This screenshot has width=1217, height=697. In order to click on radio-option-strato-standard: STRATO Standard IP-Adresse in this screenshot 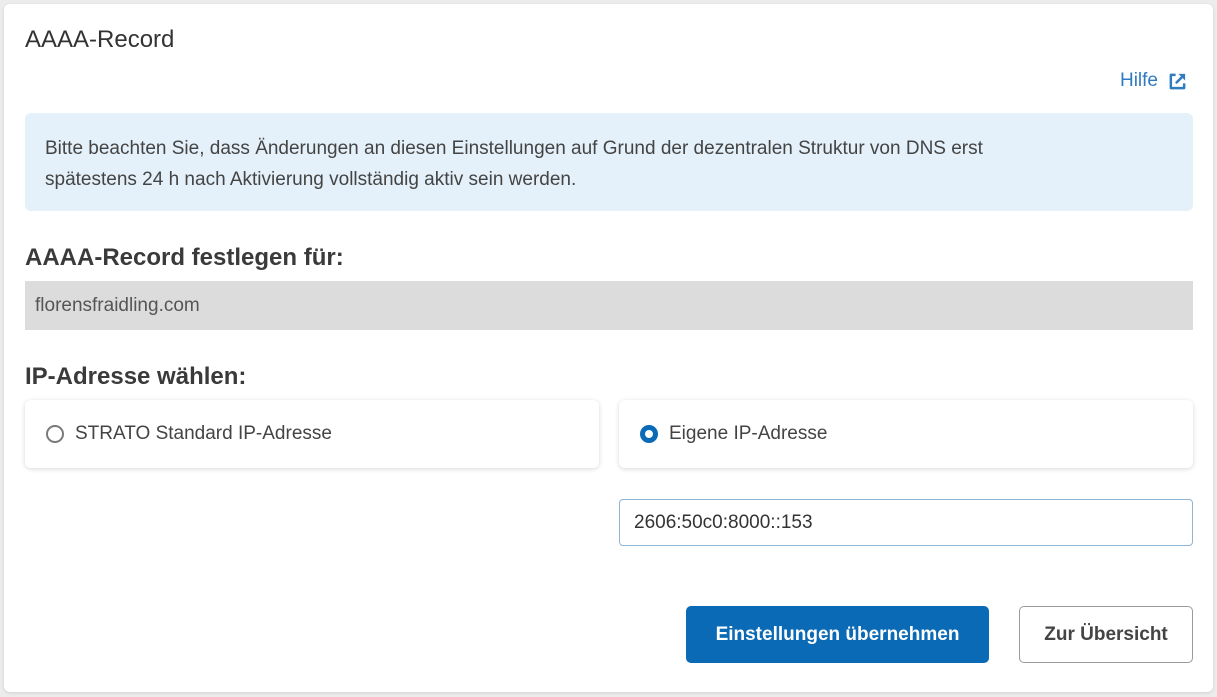, I will do `click(312, 434)`.